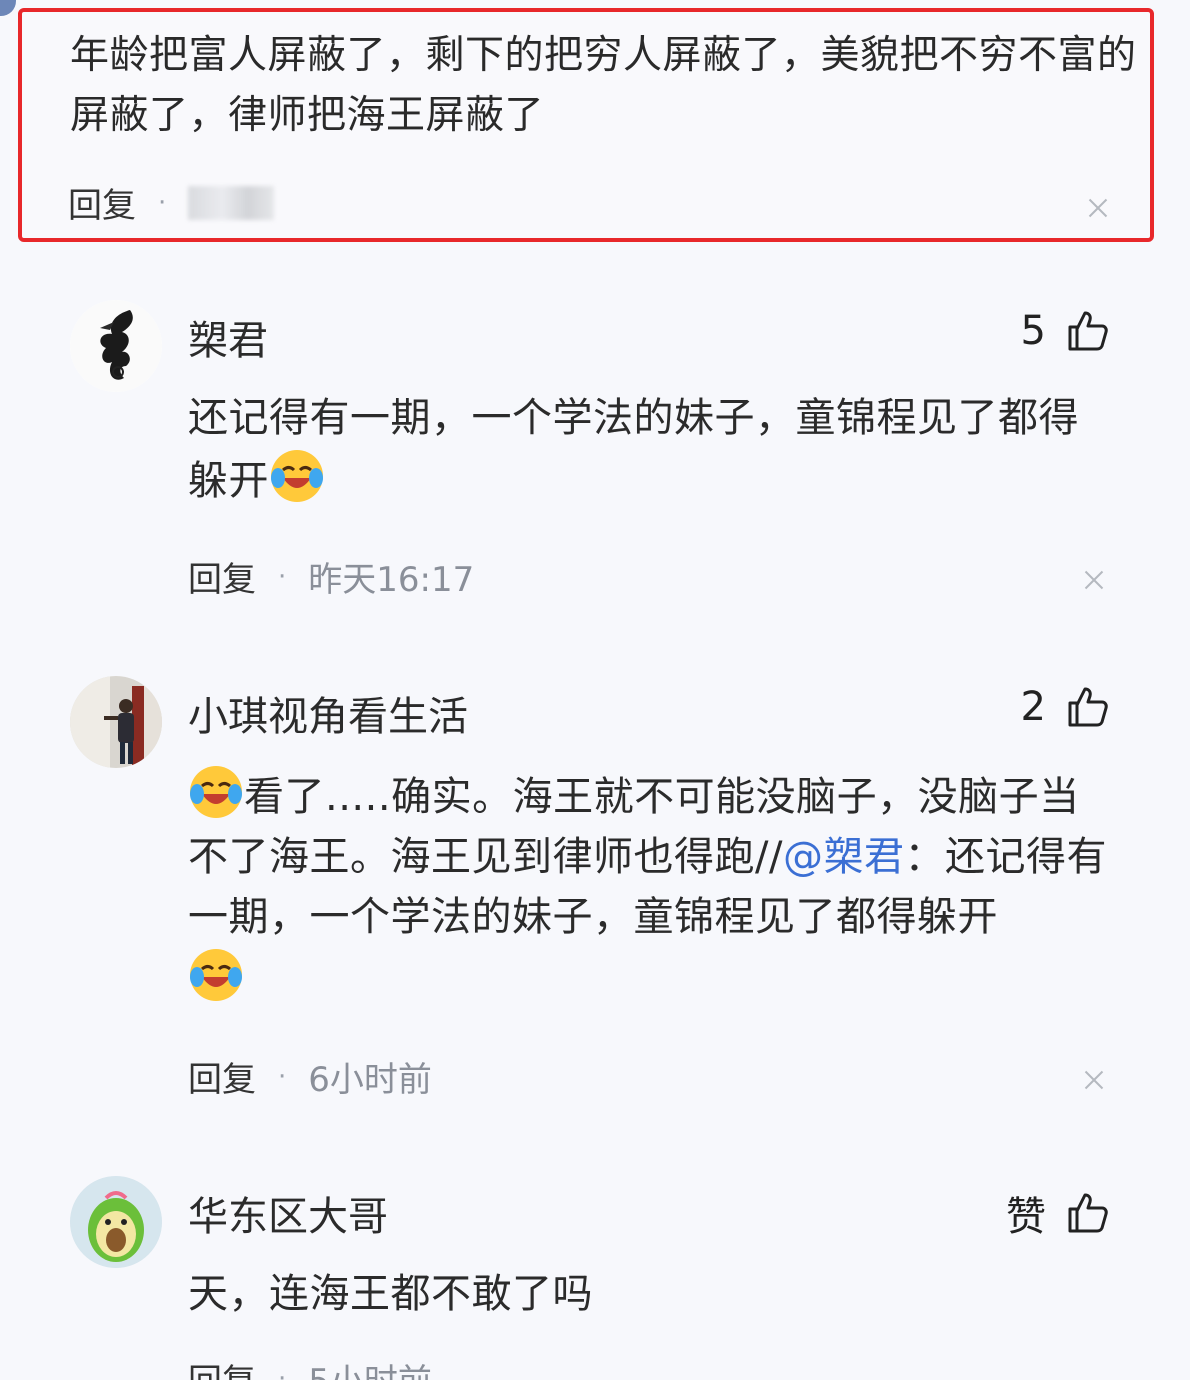  Describe the element at coordinates (370, 1080) in the screenshot. I see `timestamp: 6小时前` at that location.